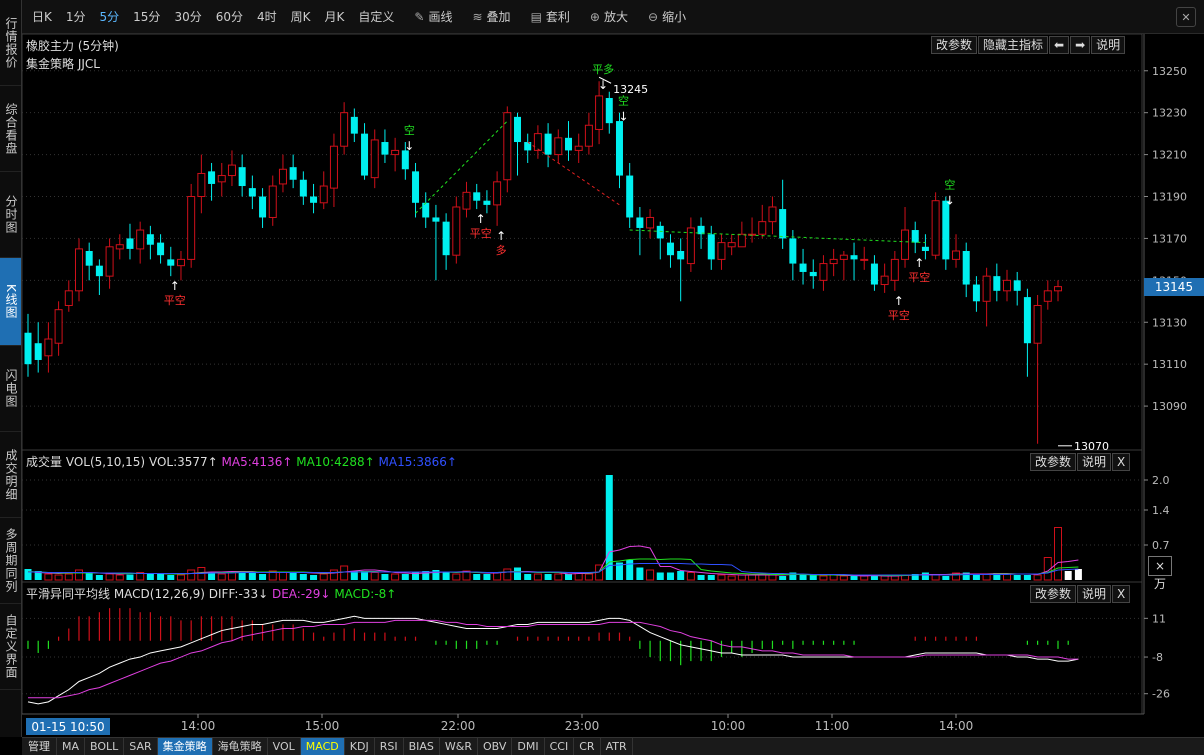 The height and width of the screenshot is (755, 1204). I want to click on trade-signal-label: 平空, so click(175, 300).